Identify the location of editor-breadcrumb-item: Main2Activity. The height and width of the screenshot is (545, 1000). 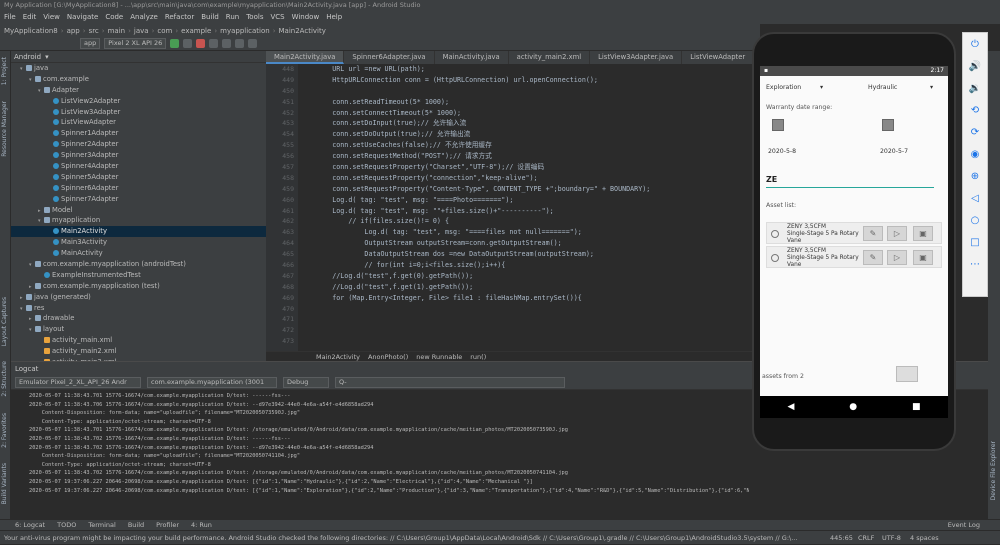
(338, 356).